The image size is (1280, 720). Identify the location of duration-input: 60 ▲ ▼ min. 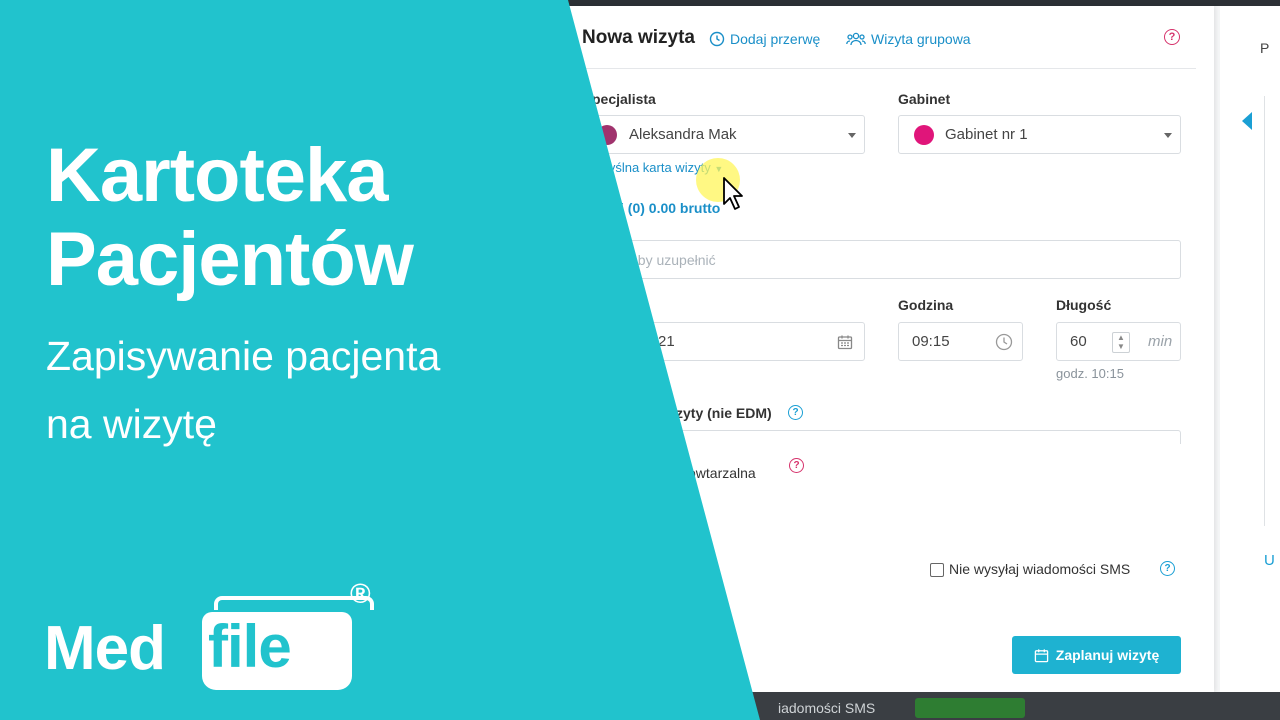
(1118, 341).